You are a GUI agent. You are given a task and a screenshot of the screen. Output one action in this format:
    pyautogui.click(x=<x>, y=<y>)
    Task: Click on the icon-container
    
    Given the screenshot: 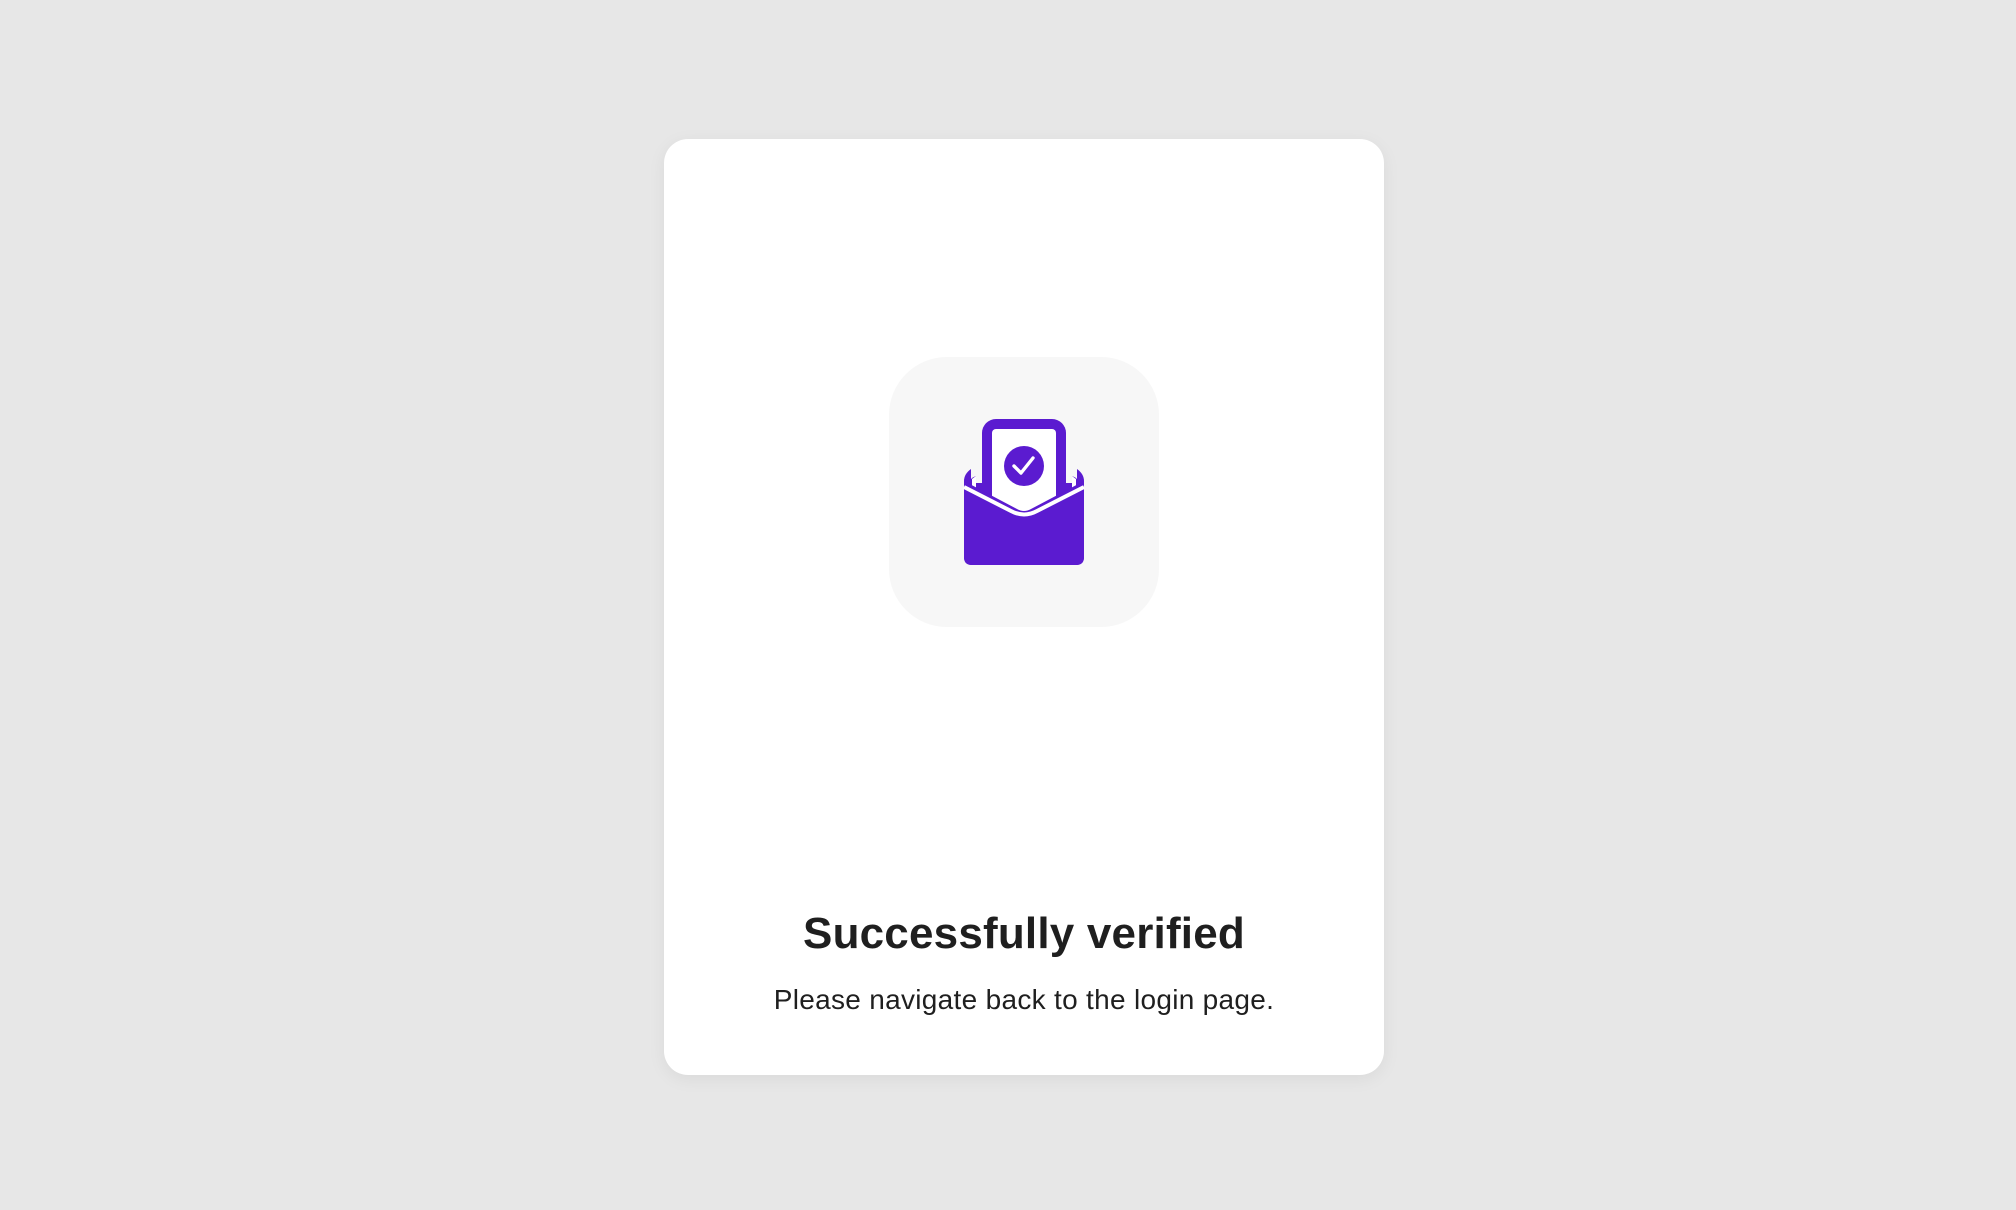 What is the action you would take?
    pyautogui.click(x=1024, y=492)
    